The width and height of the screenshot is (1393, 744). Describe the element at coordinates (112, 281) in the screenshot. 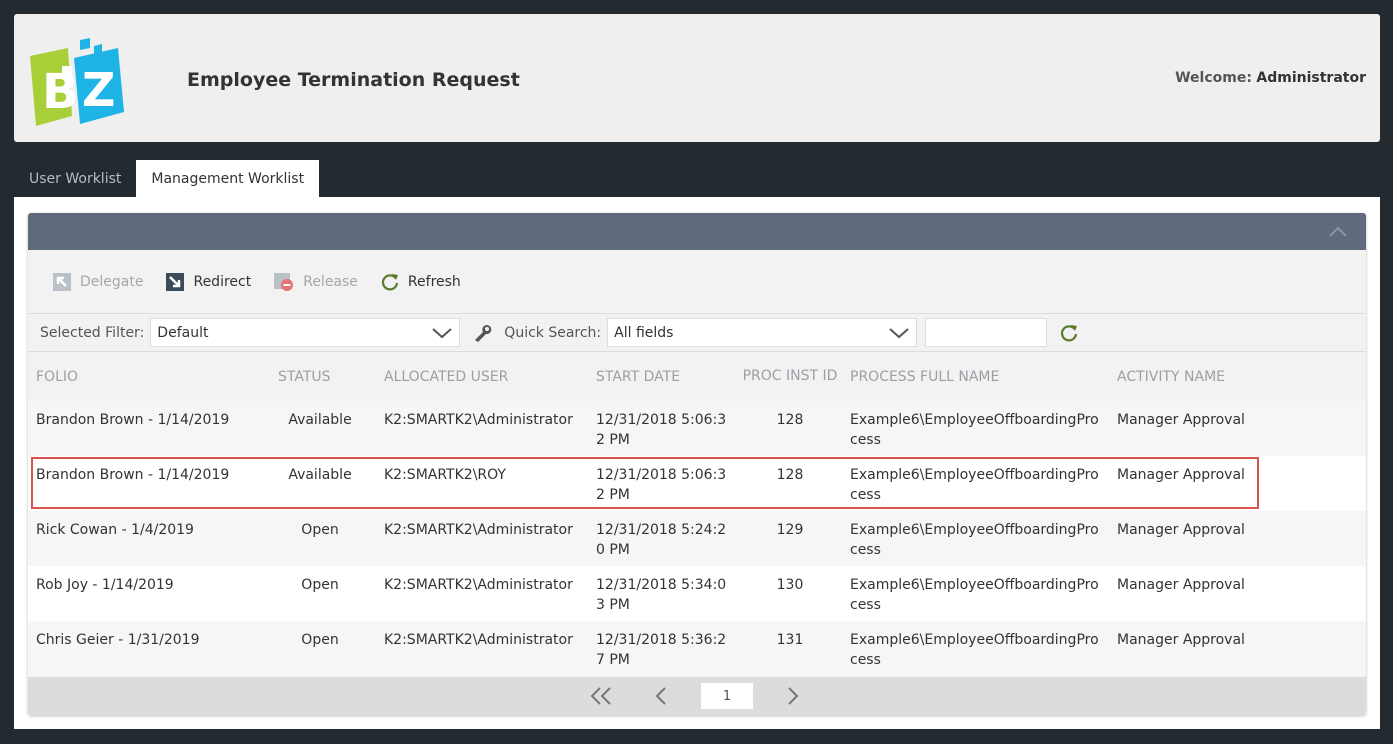

I see `delegate-label: Delegate` at that location.